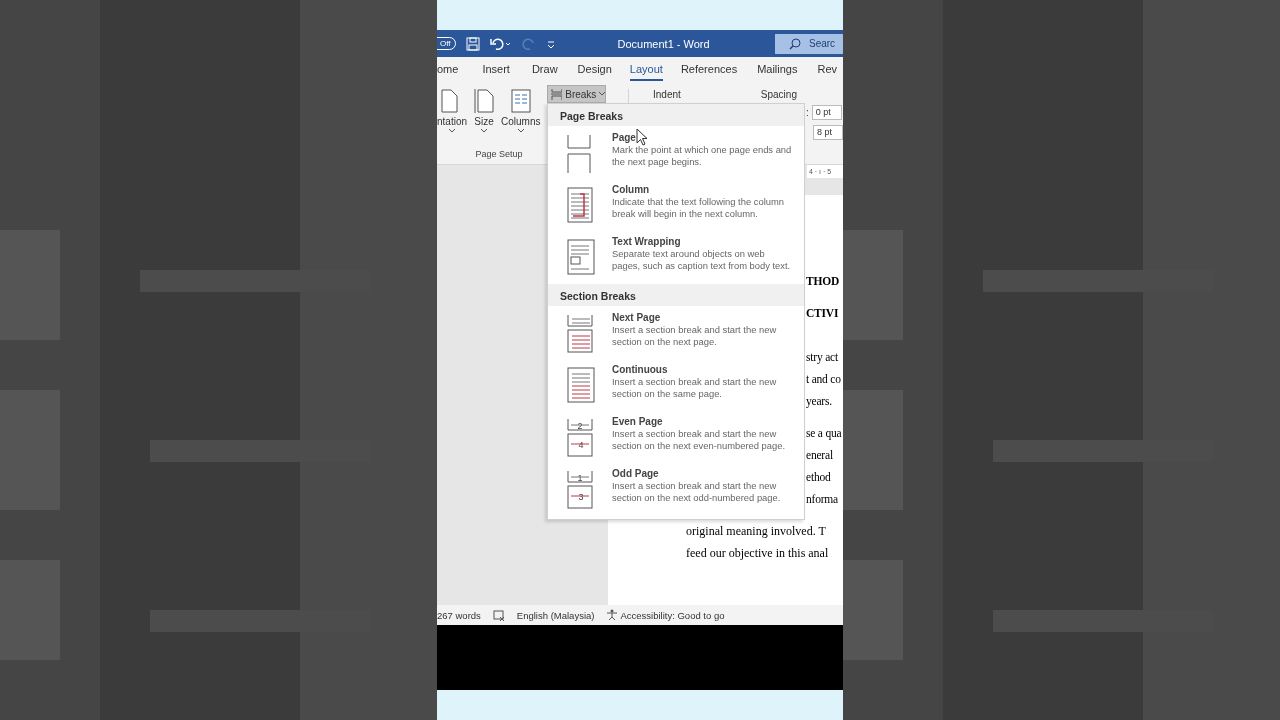 The image size is (1280, 720). I want to click on ribbon-tab: ome, so click(448, 70).